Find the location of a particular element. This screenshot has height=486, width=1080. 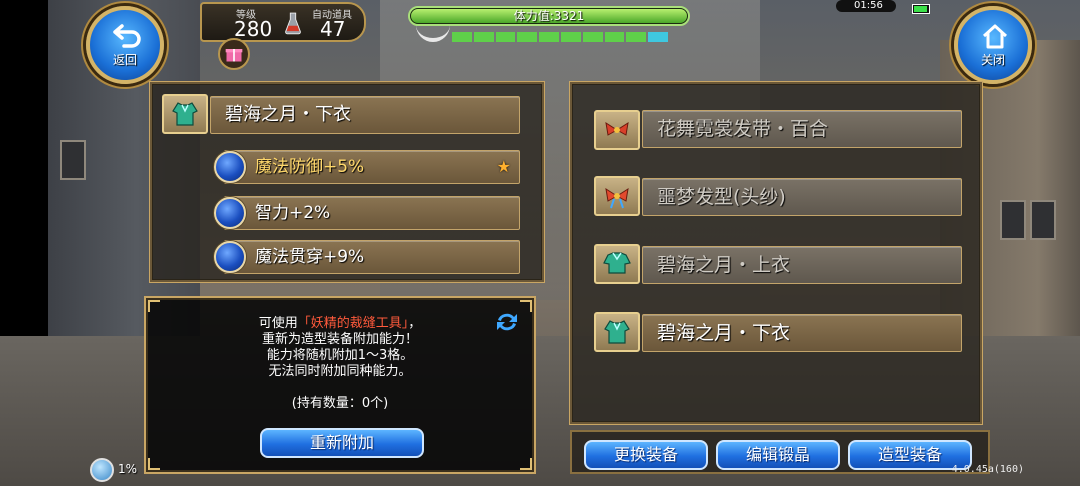

star-icon: ★ is located at coordinates (503, 166).